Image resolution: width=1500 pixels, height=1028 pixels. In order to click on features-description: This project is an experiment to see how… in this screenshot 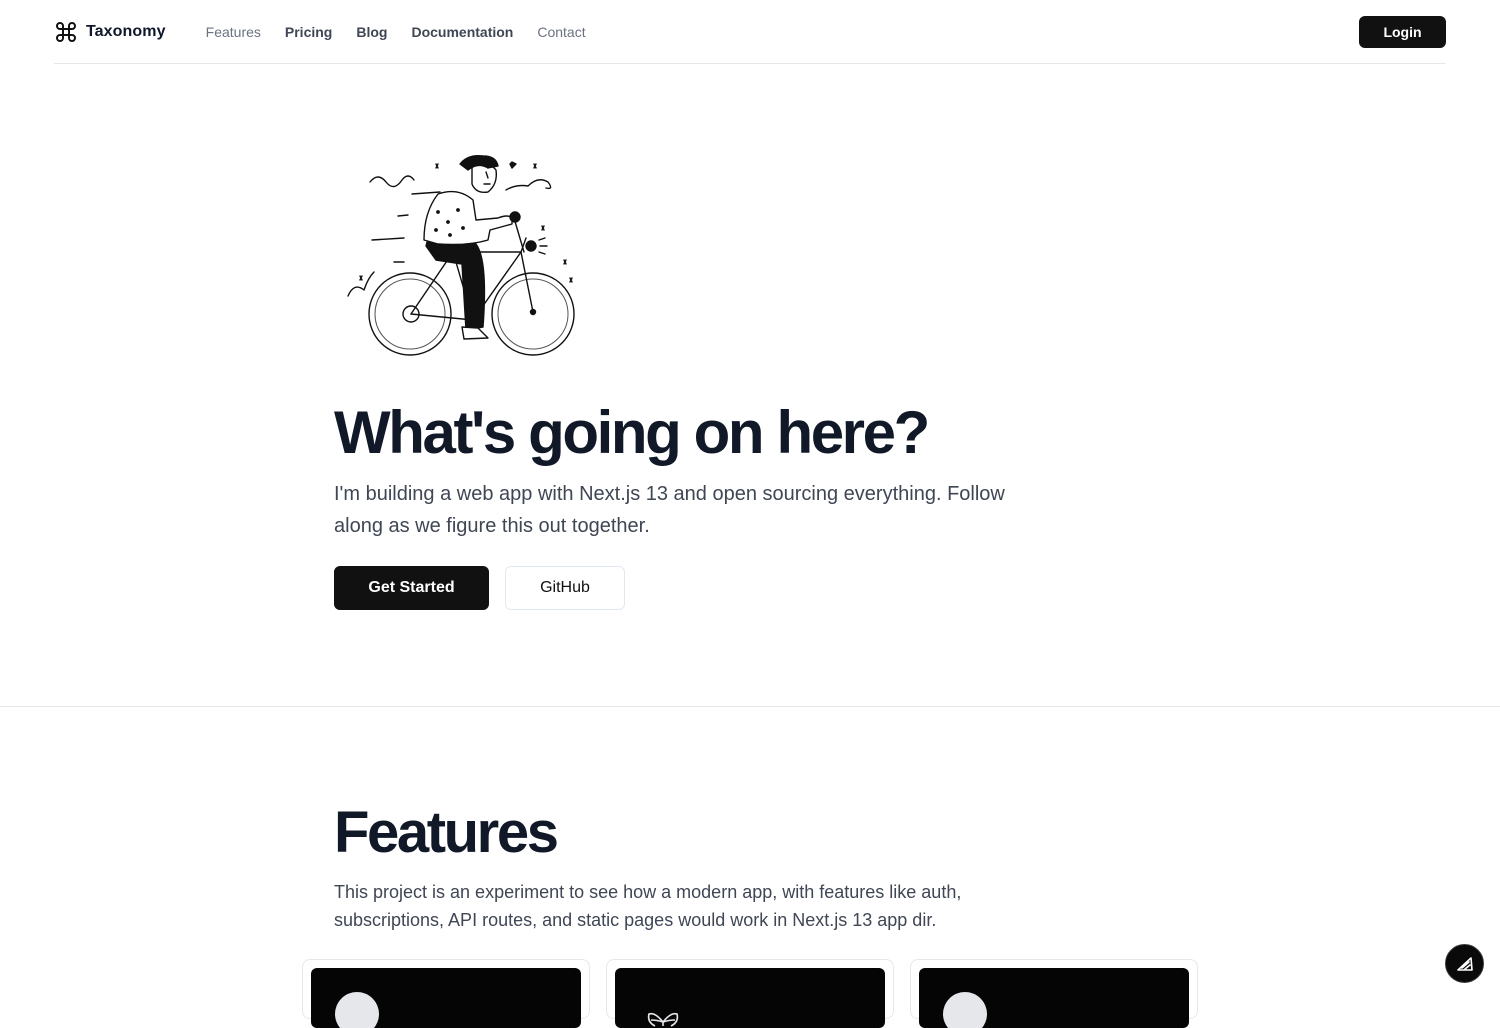, I will do `click(648, 906)`.